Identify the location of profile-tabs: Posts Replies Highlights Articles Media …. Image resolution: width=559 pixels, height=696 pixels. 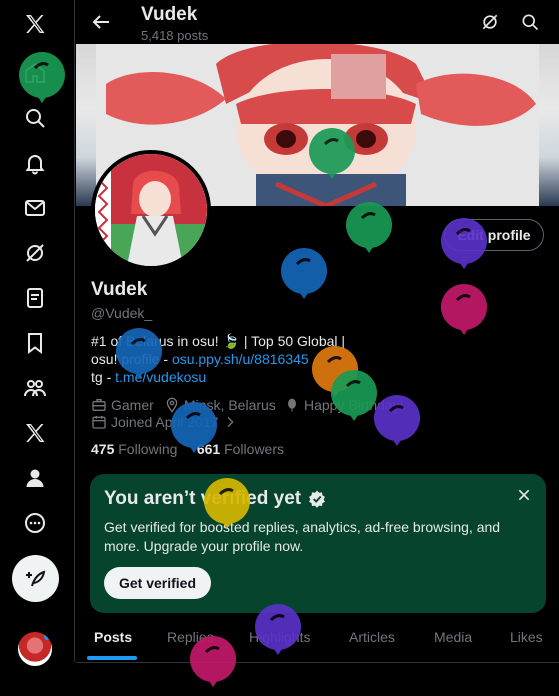
(317, 641).